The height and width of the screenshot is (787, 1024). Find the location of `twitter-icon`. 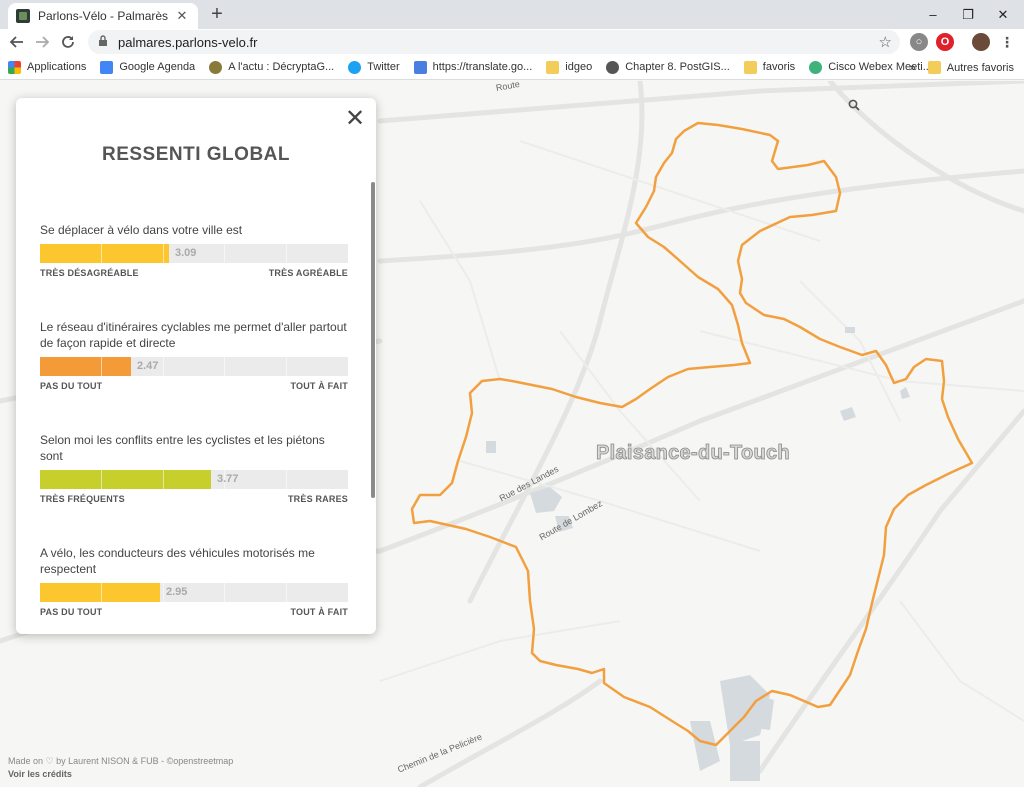

twitter-icon is located at coordinates (355, 67).